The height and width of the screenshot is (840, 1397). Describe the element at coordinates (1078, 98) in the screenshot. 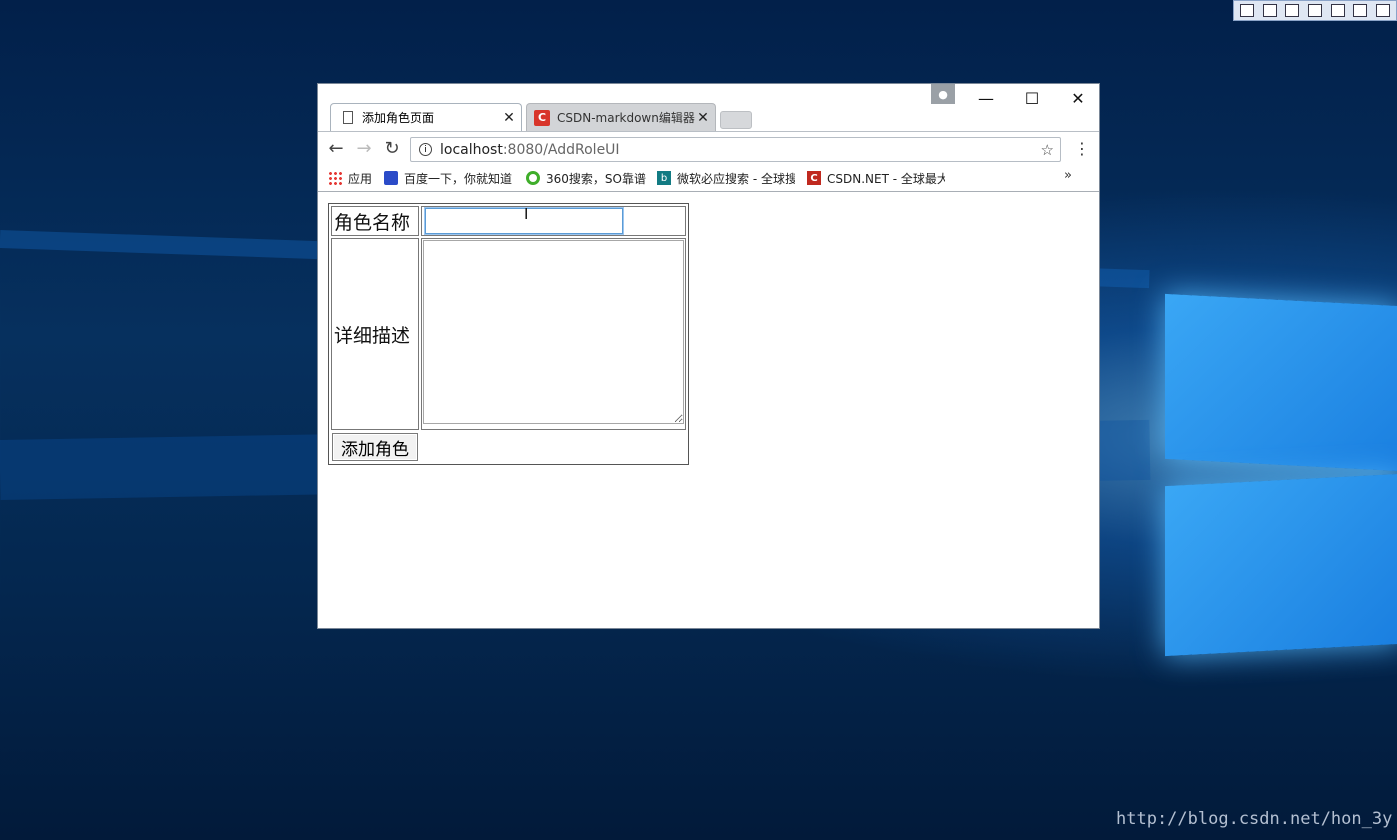

I see `close-window-button: ✕` at that location.